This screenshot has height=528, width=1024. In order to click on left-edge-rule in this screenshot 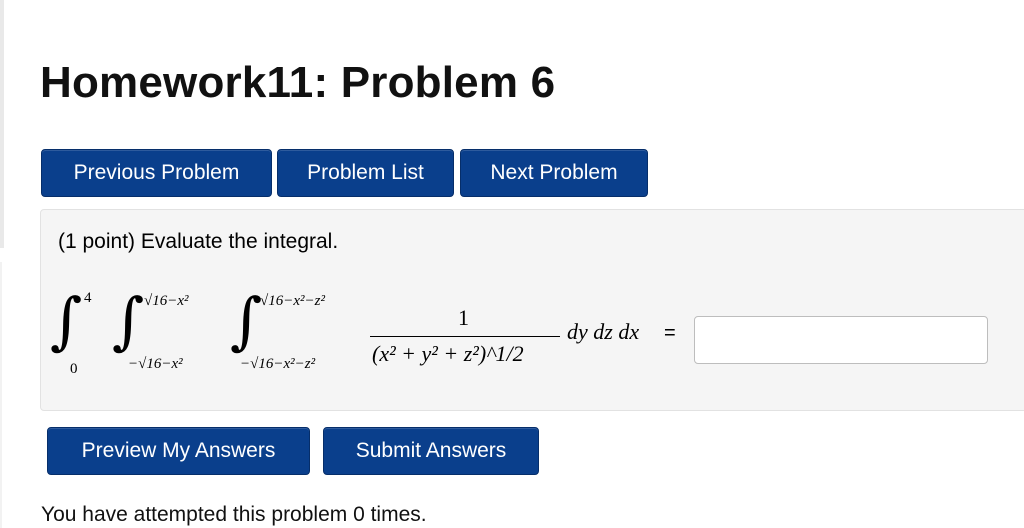, I will do `click(2, 124)`.